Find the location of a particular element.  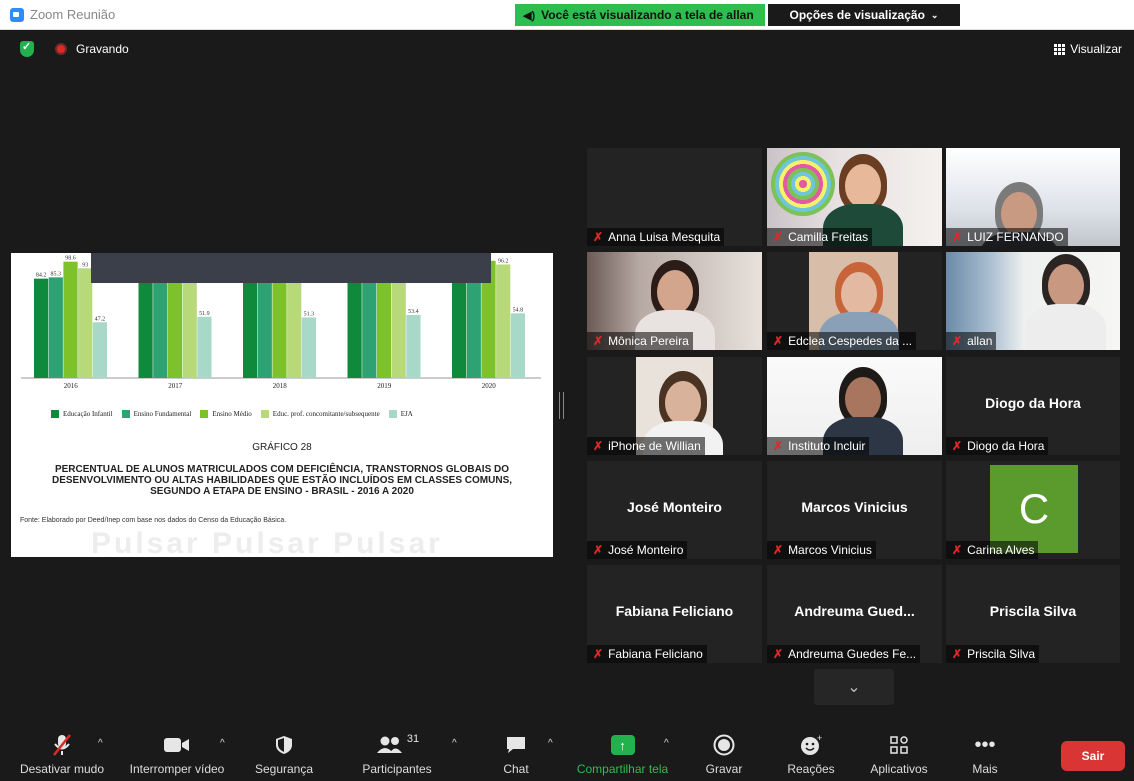

participants-options-caret: ^ is located at coordinates (454, 743).